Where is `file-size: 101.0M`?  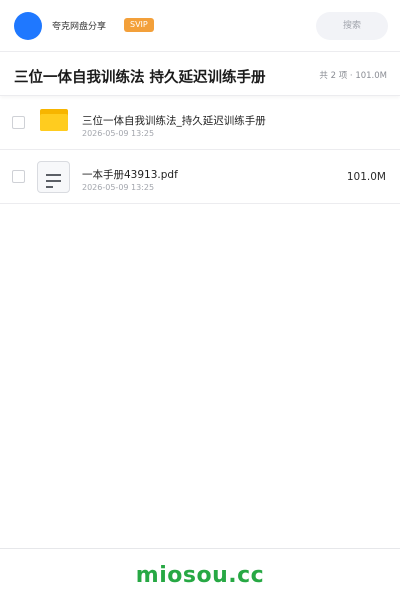 file-size: 101.0M is located at coordinates (366, 177).